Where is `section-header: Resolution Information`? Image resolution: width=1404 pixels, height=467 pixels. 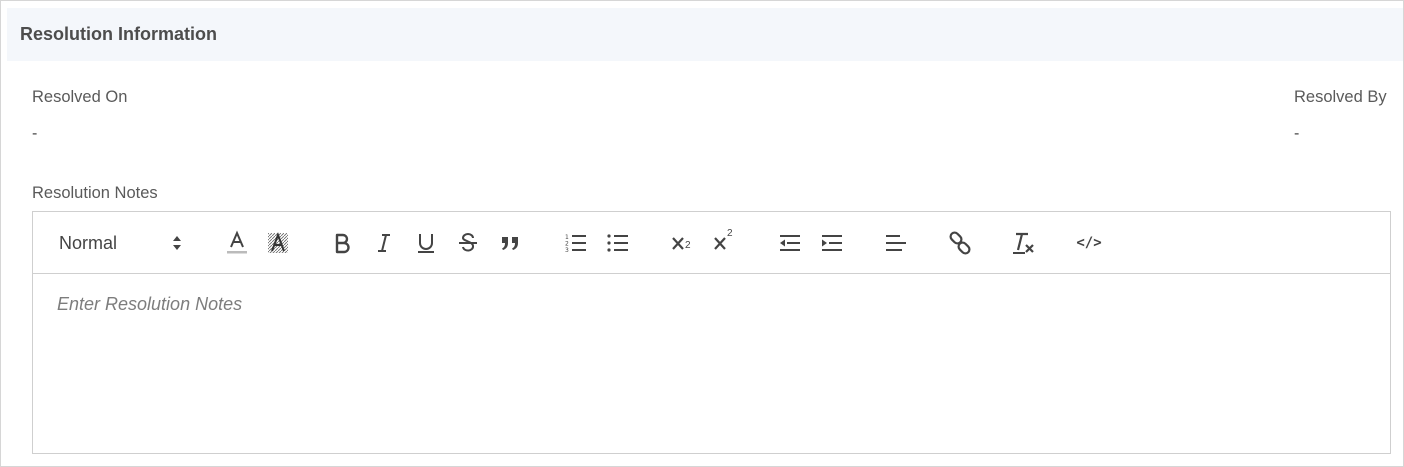 section-header: Resolution Information is located at coordinates (705, 34).